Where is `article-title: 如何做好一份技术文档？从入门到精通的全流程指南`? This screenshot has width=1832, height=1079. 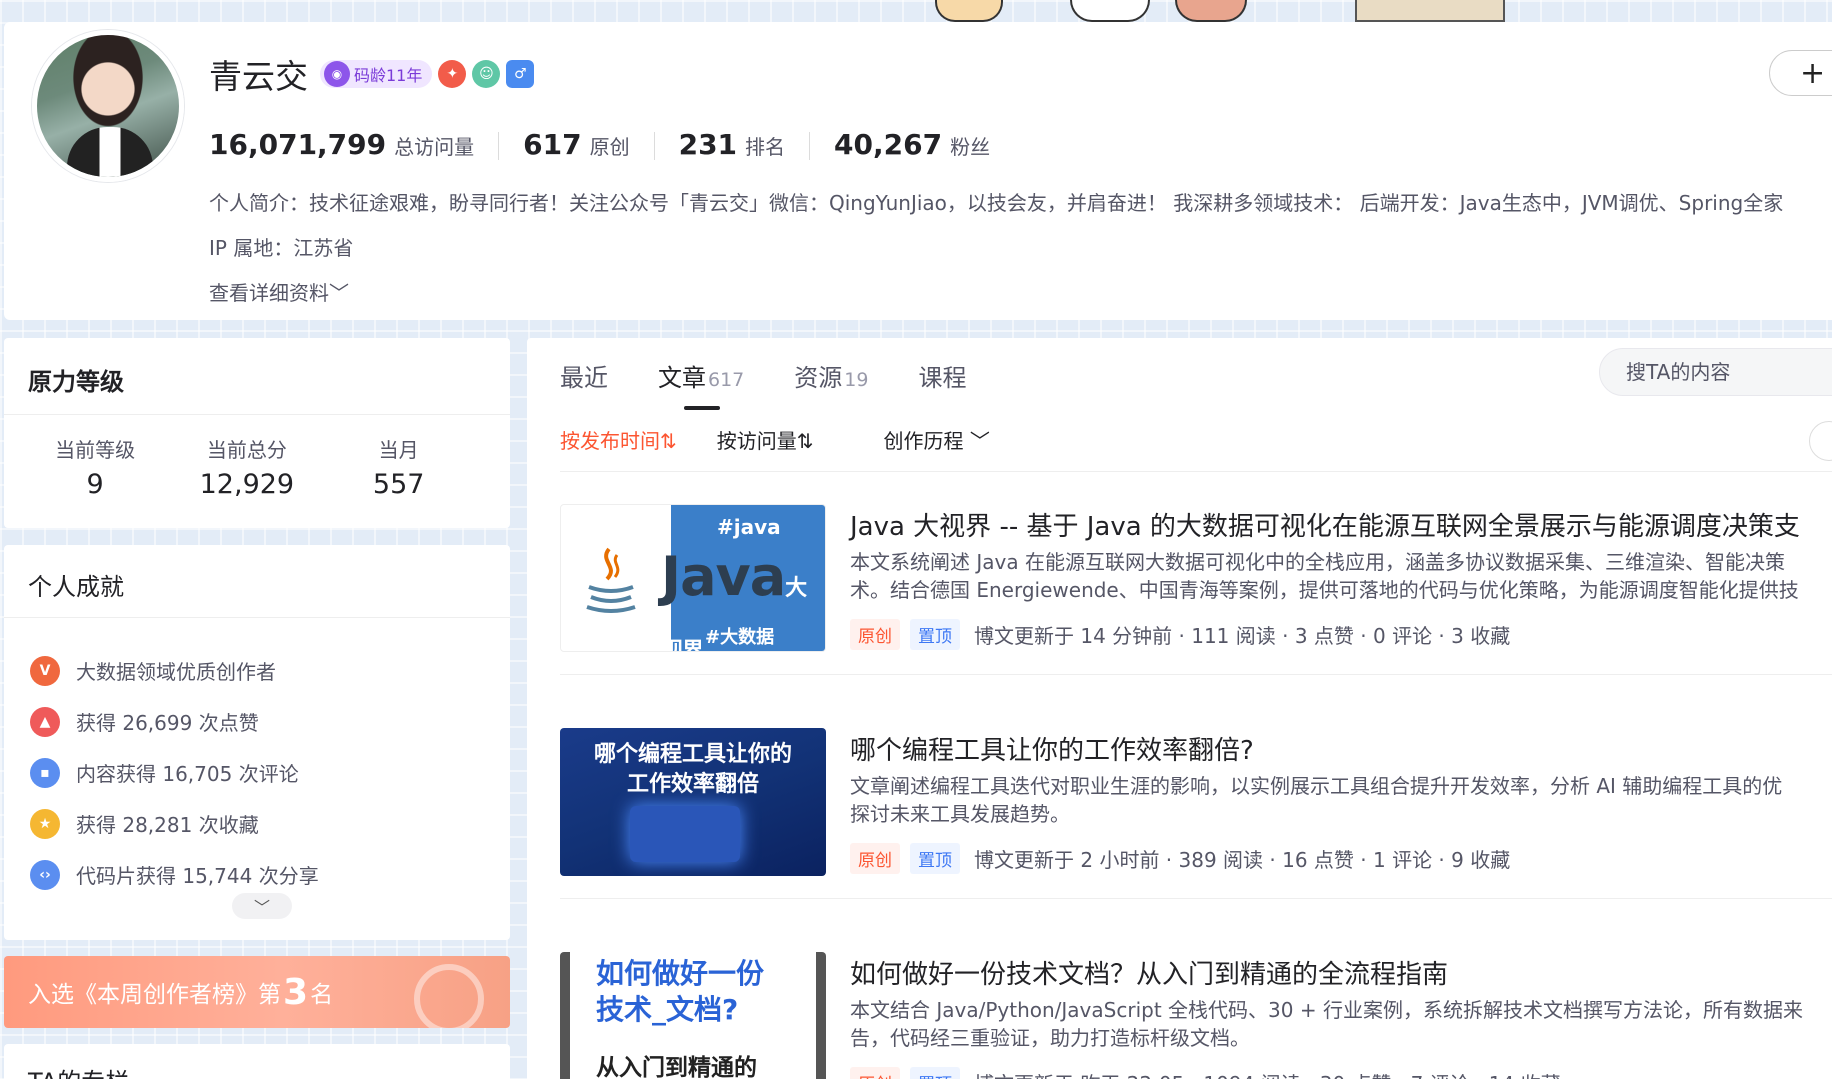 article-title: 如何做好一份技术文档？从入门到精通的全流程指南 is located at coordinates (1149, 972).